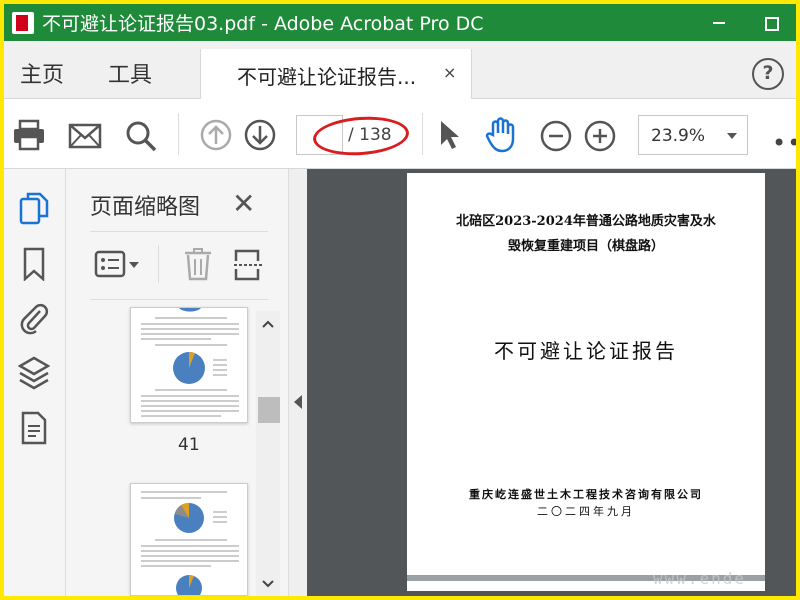 Image resolution: width=800 pixels, height=600 pixels. What do you see at coordinates (248, 264) in the screenshot?
I see `crop-pages-icon` at bounding box center [248, 264].